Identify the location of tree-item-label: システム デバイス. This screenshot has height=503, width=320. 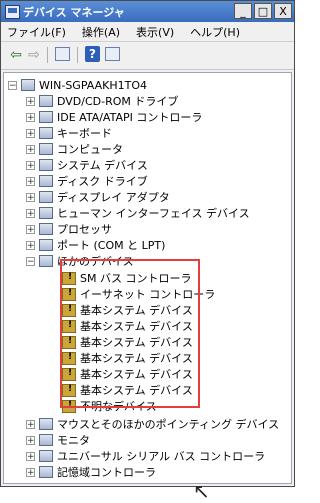
(102, 165).